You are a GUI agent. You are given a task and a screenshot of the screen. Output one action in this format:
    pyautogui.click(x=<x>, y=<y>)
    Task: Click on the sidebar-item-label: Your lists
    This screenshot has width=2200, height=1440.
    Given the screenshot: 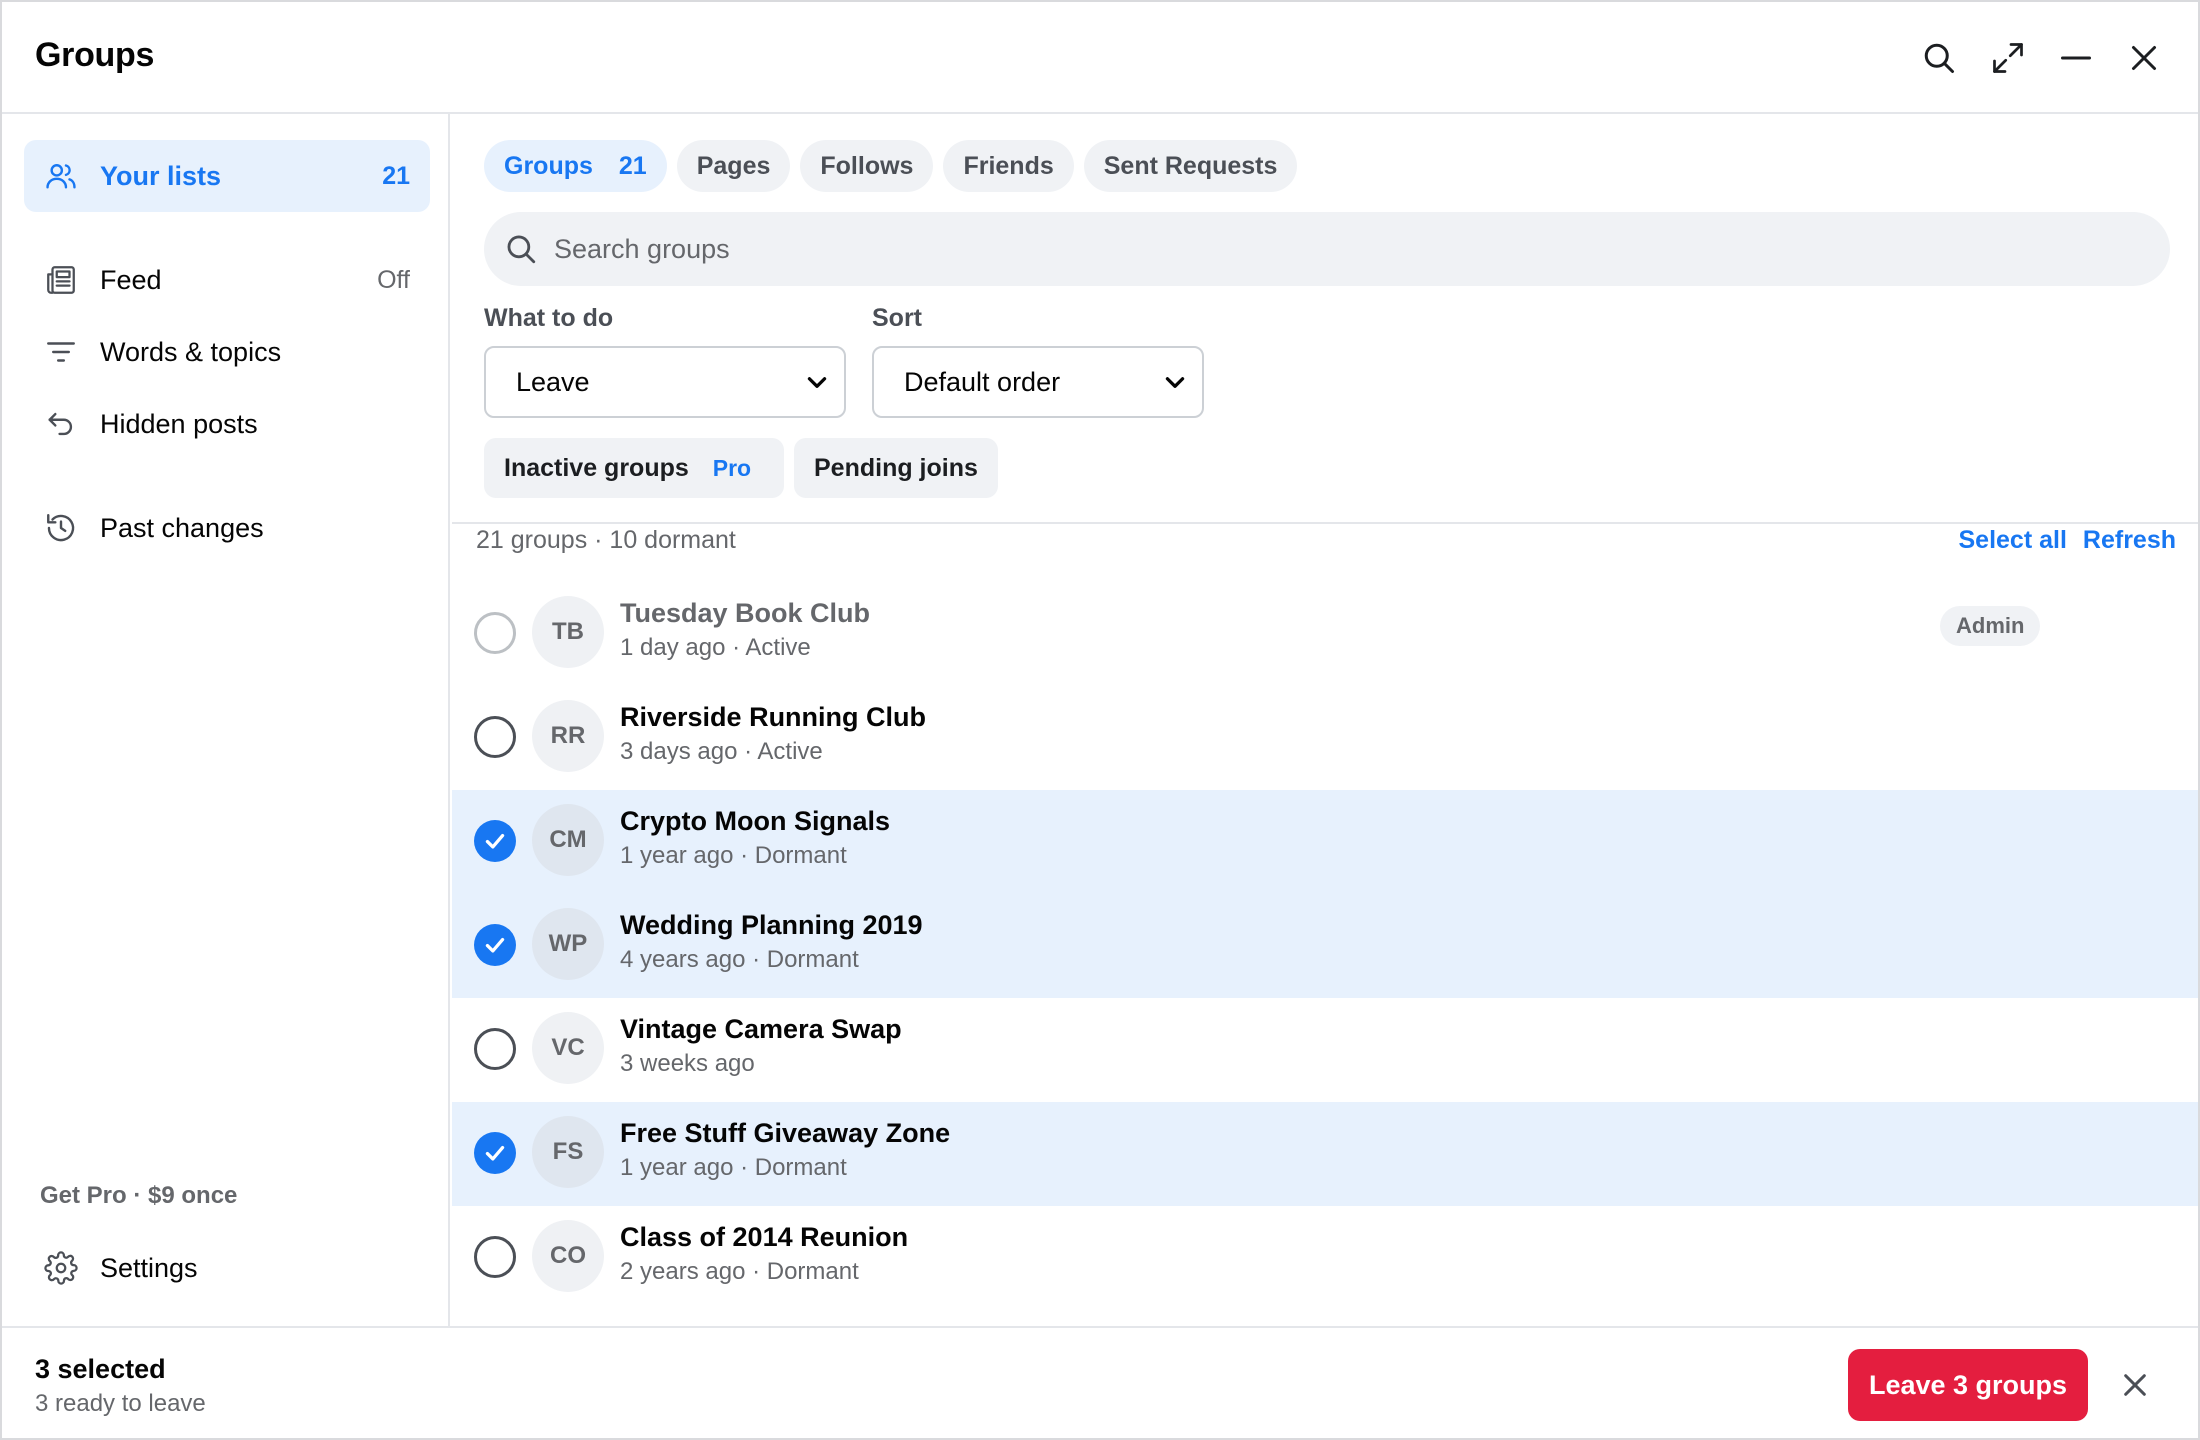 What is the action you would take?
    pyautogui.click(x=161, y=175)
    